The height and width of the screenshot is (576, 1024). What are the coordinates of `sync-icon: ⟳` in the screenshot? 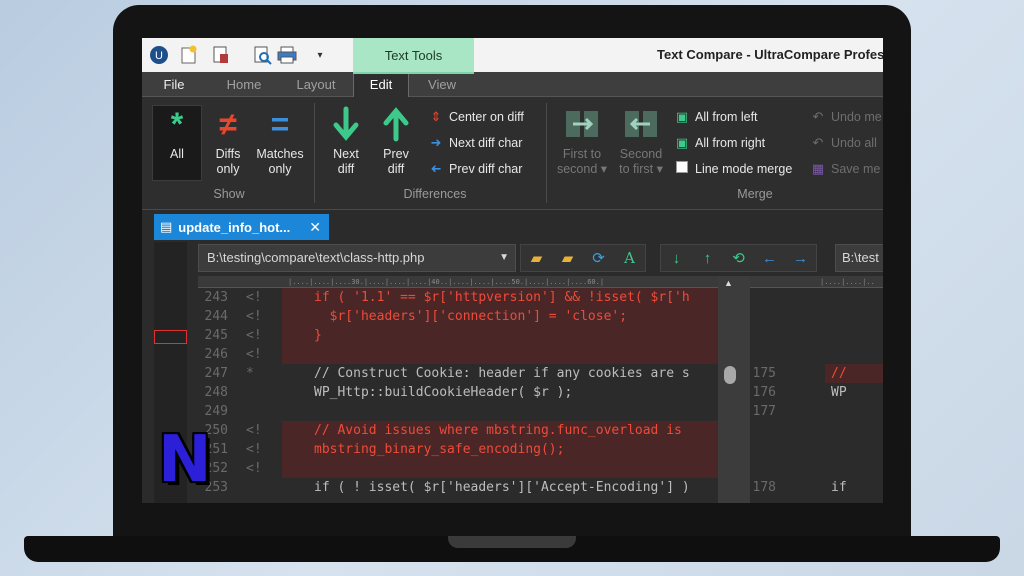 It's located at (598, 258).